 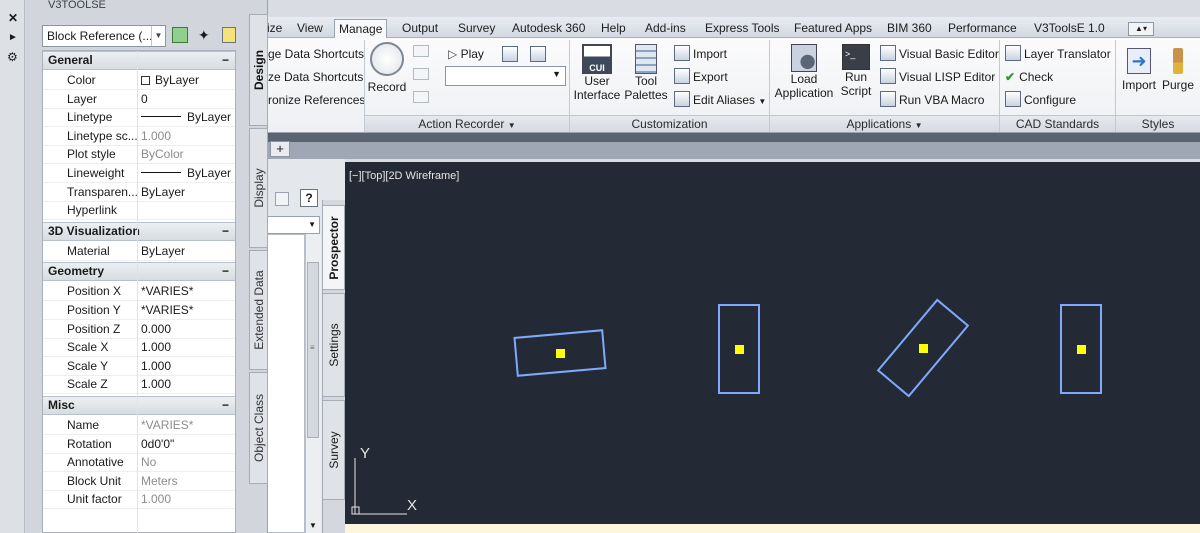 What do you see at coordinates (139, 272) in the screenshot?
I see `section-header: Geometry −` at bounding box center [139, 272].